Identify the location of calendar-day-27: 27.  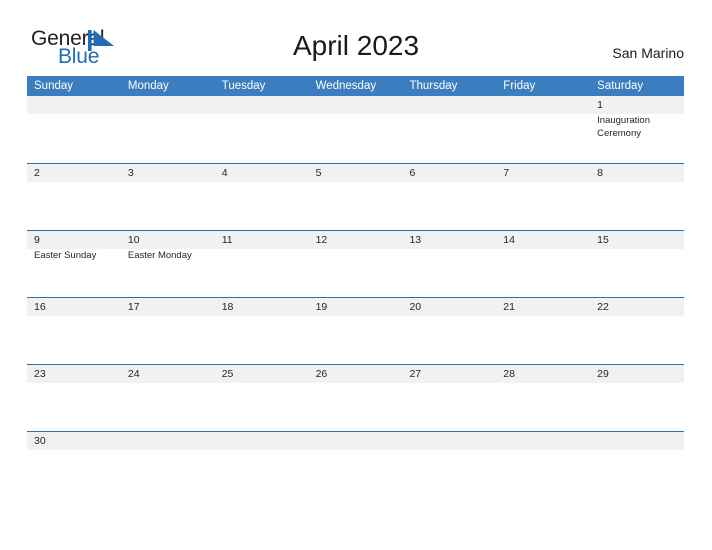
(449, 398).